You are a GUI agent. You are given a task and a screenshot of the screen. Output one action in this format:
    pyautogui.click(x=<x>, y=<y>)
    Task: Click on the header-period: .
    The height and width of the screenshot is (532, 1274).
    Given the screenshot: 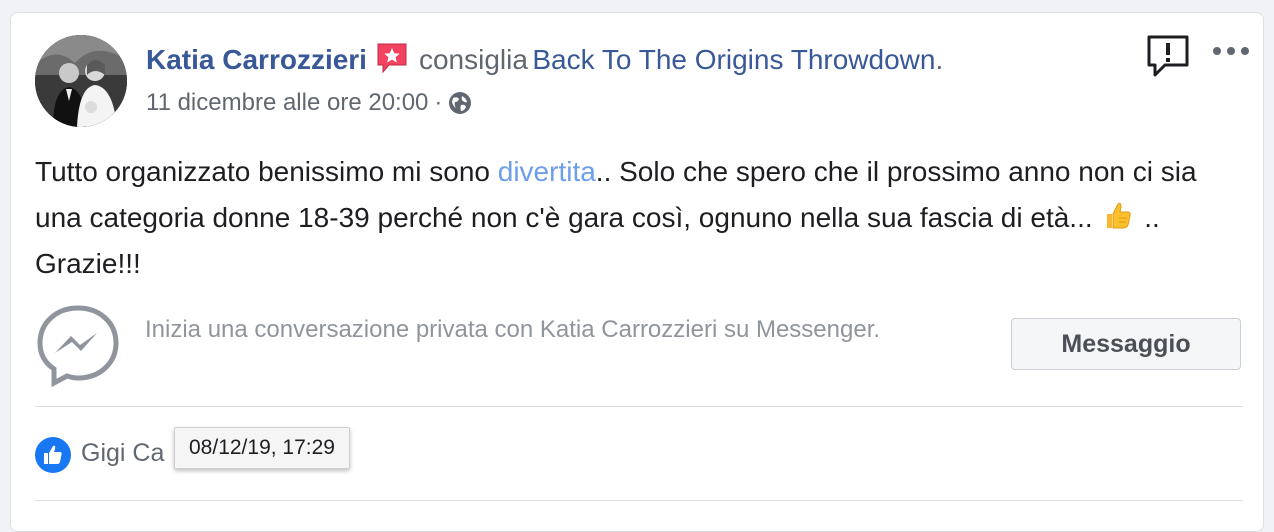 What is the action you would take?
    pyautogui.click(x=939, y=59)
    